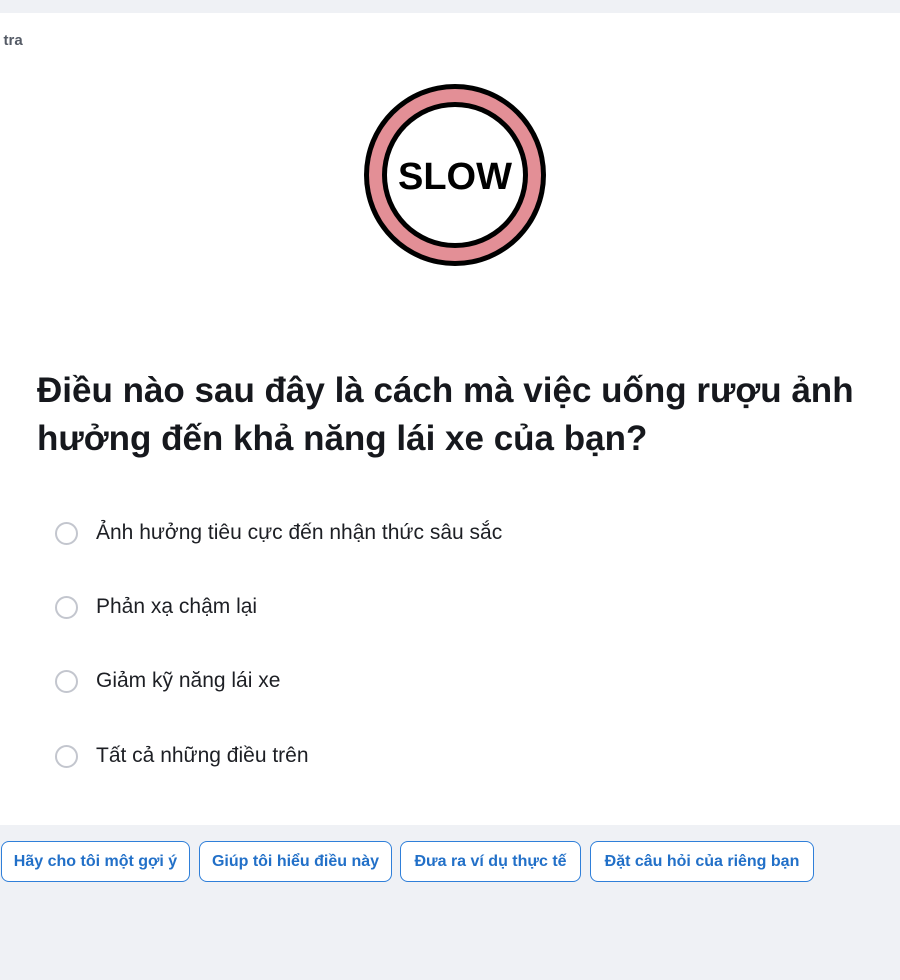 The height and width of the screenshot is (980, 900). What do you see at coordinates (188, 680) in the screenshot?
I see `option-label: Giảm kỹ năng lái xe` at bounding box center [188, 680].